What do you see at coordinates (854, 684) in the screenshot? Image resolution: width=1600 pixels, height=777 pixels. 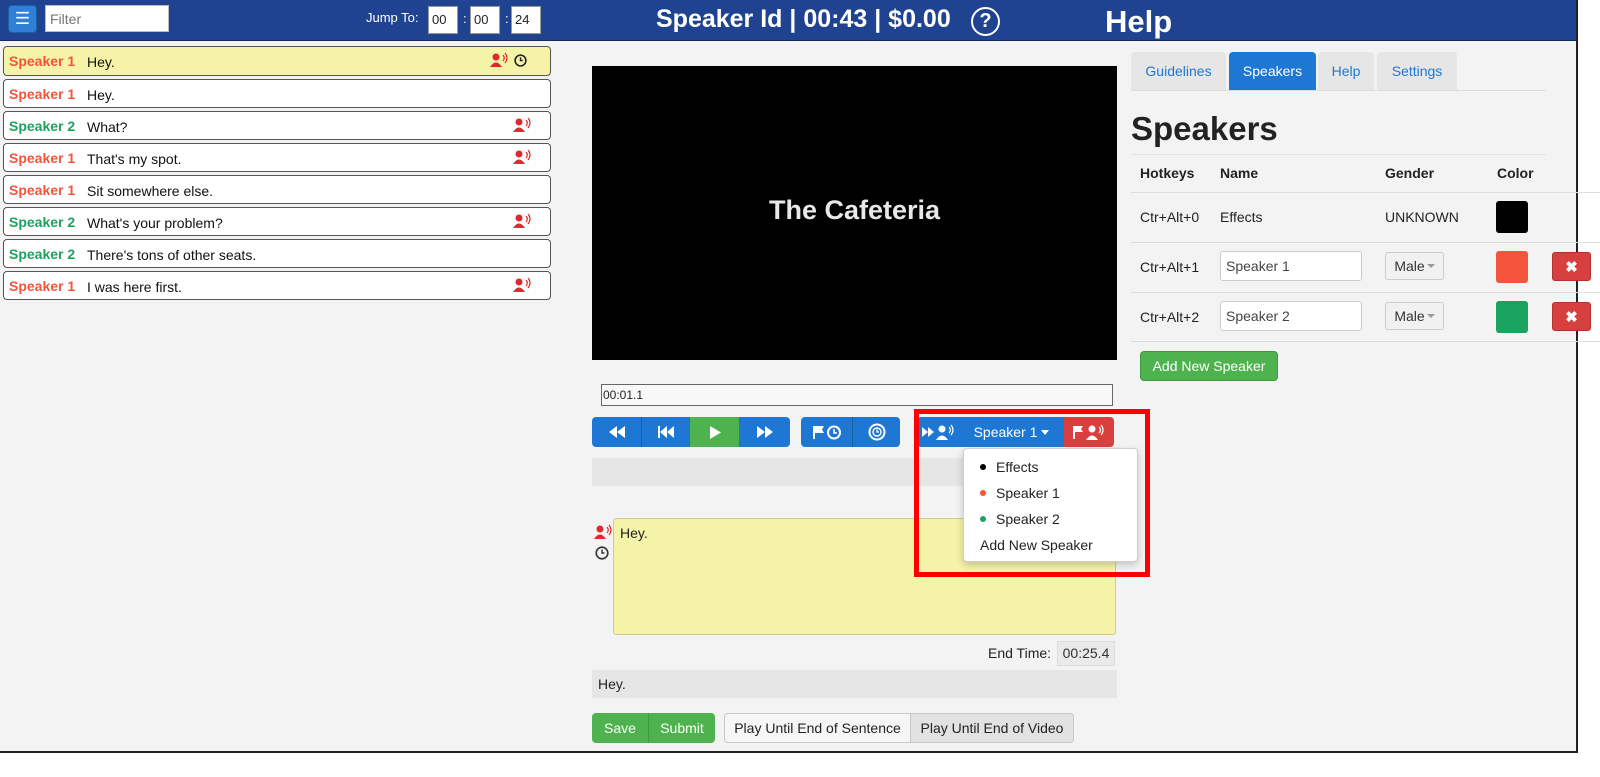 I see `text-preview: Hey.` at bounding box center [854, 684].